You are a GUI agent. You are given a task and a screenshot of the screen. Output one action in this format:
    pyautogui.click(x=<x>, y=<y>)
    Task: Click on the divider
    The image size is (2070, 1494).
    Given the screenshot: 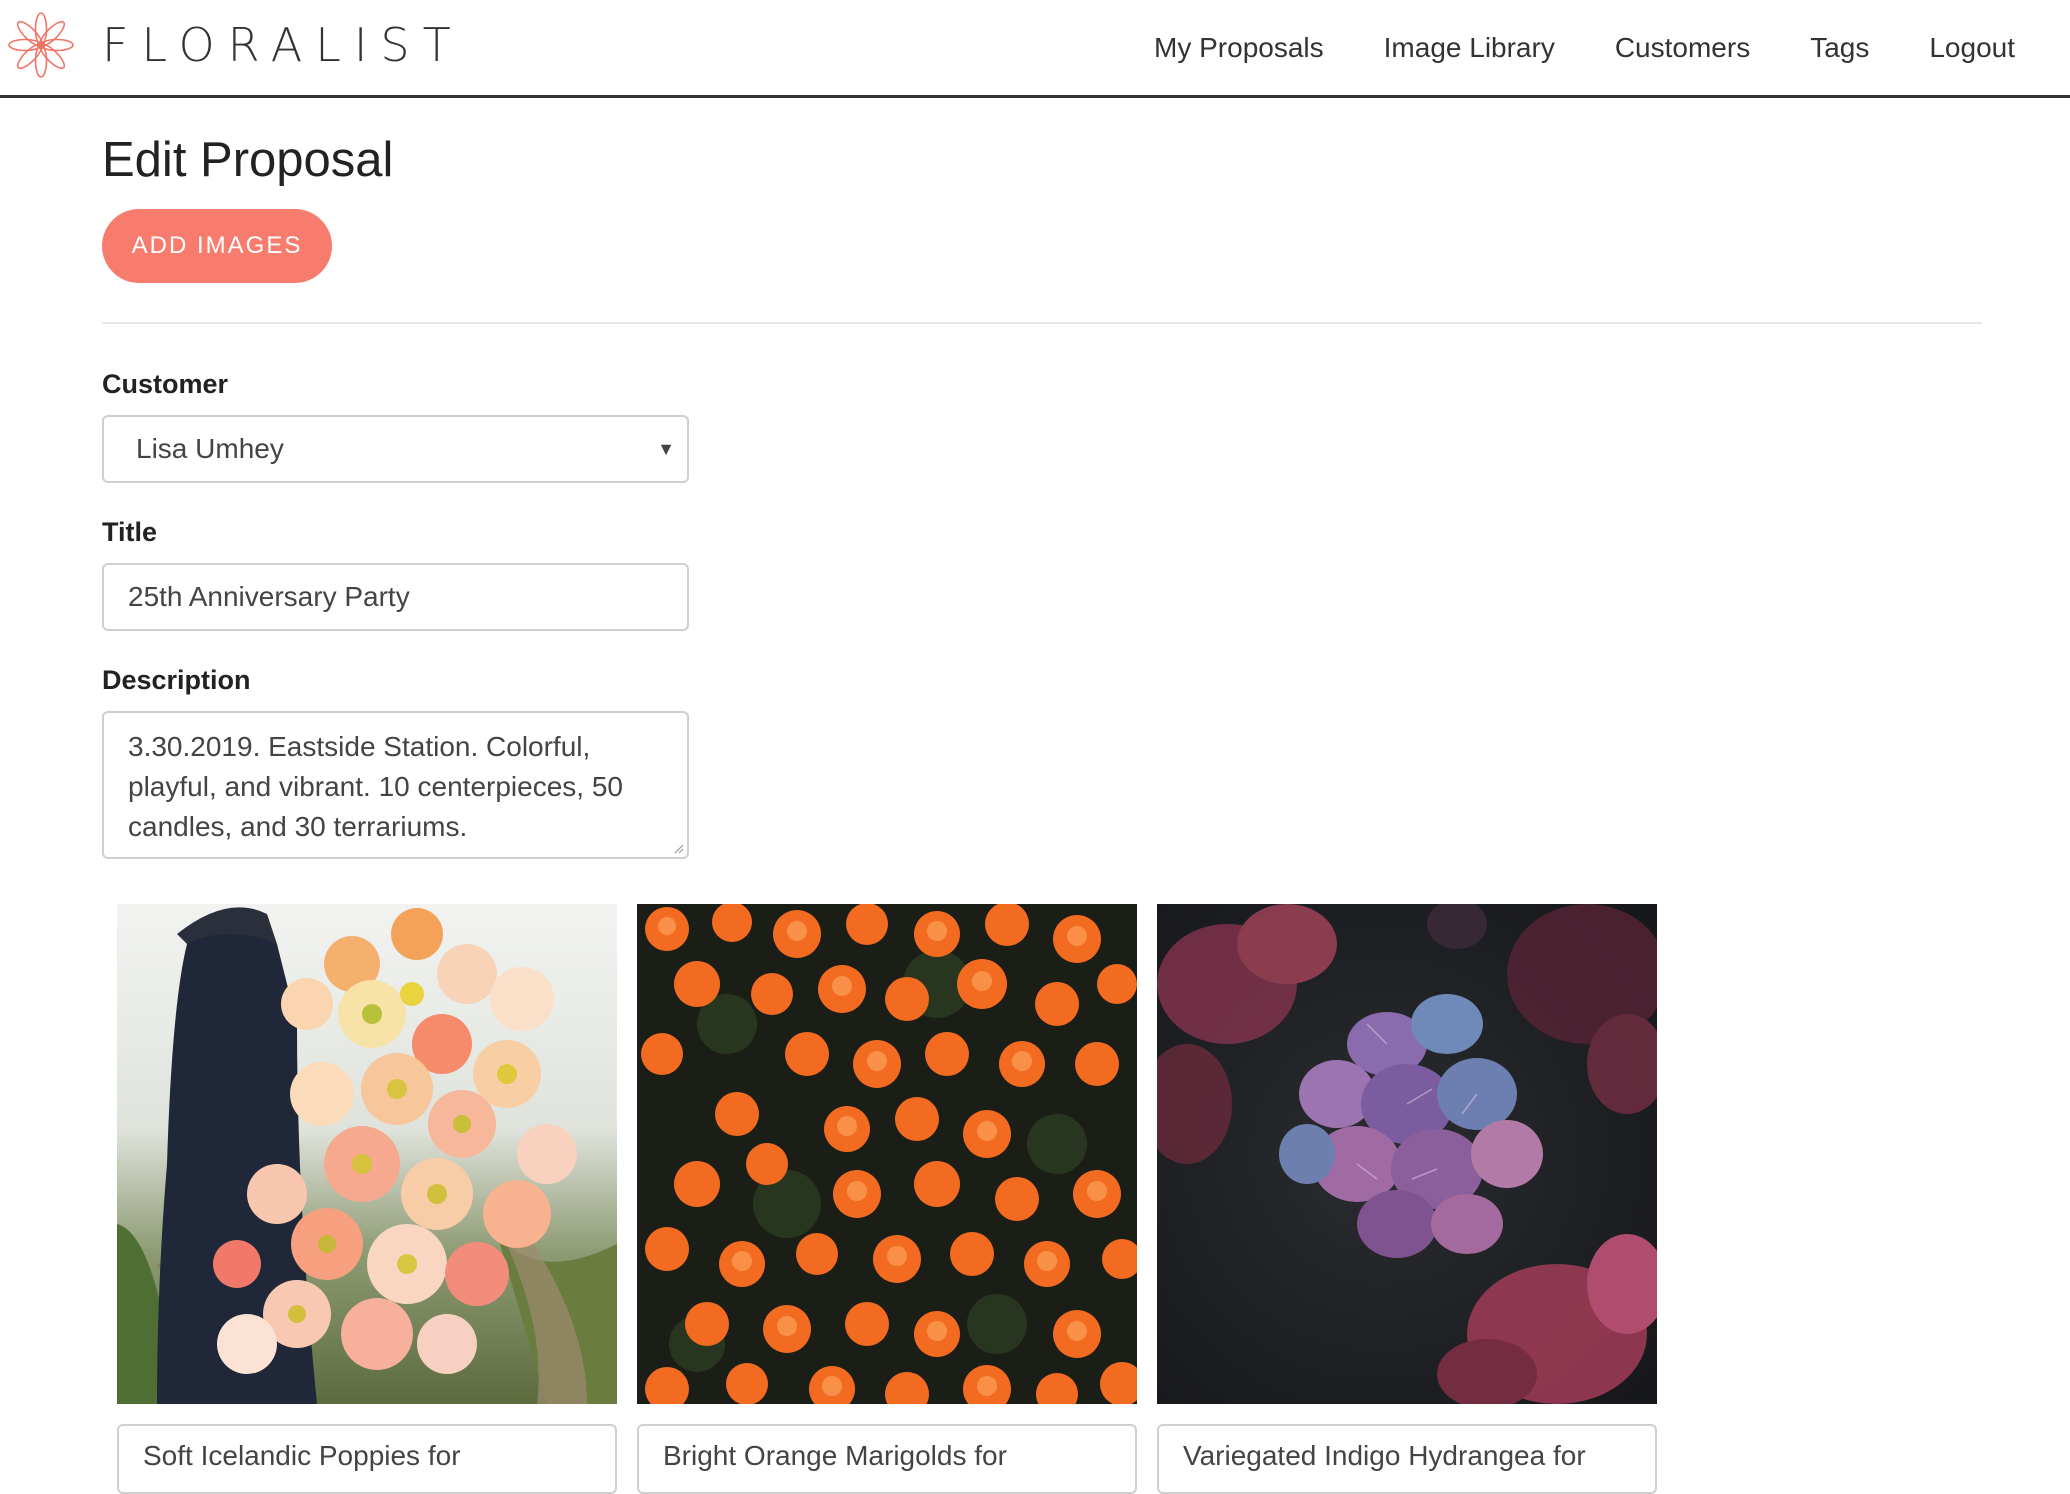 What is the action you would take?
    pyautogui.click(x=1042, y=323)
    